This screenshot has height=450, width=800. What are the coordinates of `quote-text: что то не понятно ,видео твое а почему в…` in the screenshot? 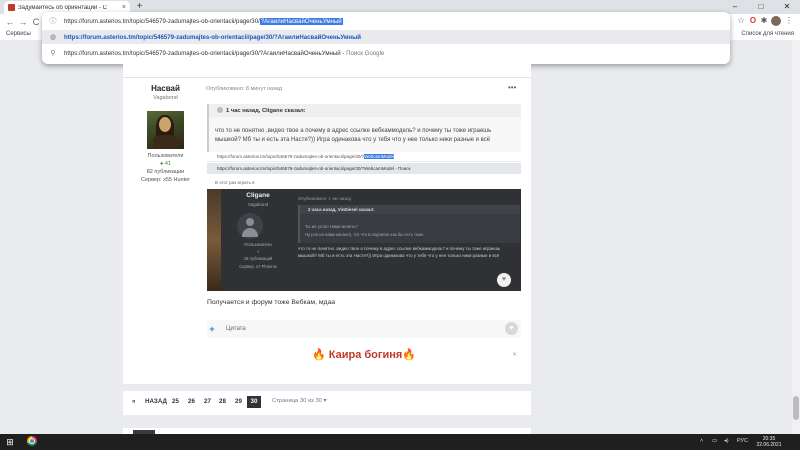 It's located at (353, 135).